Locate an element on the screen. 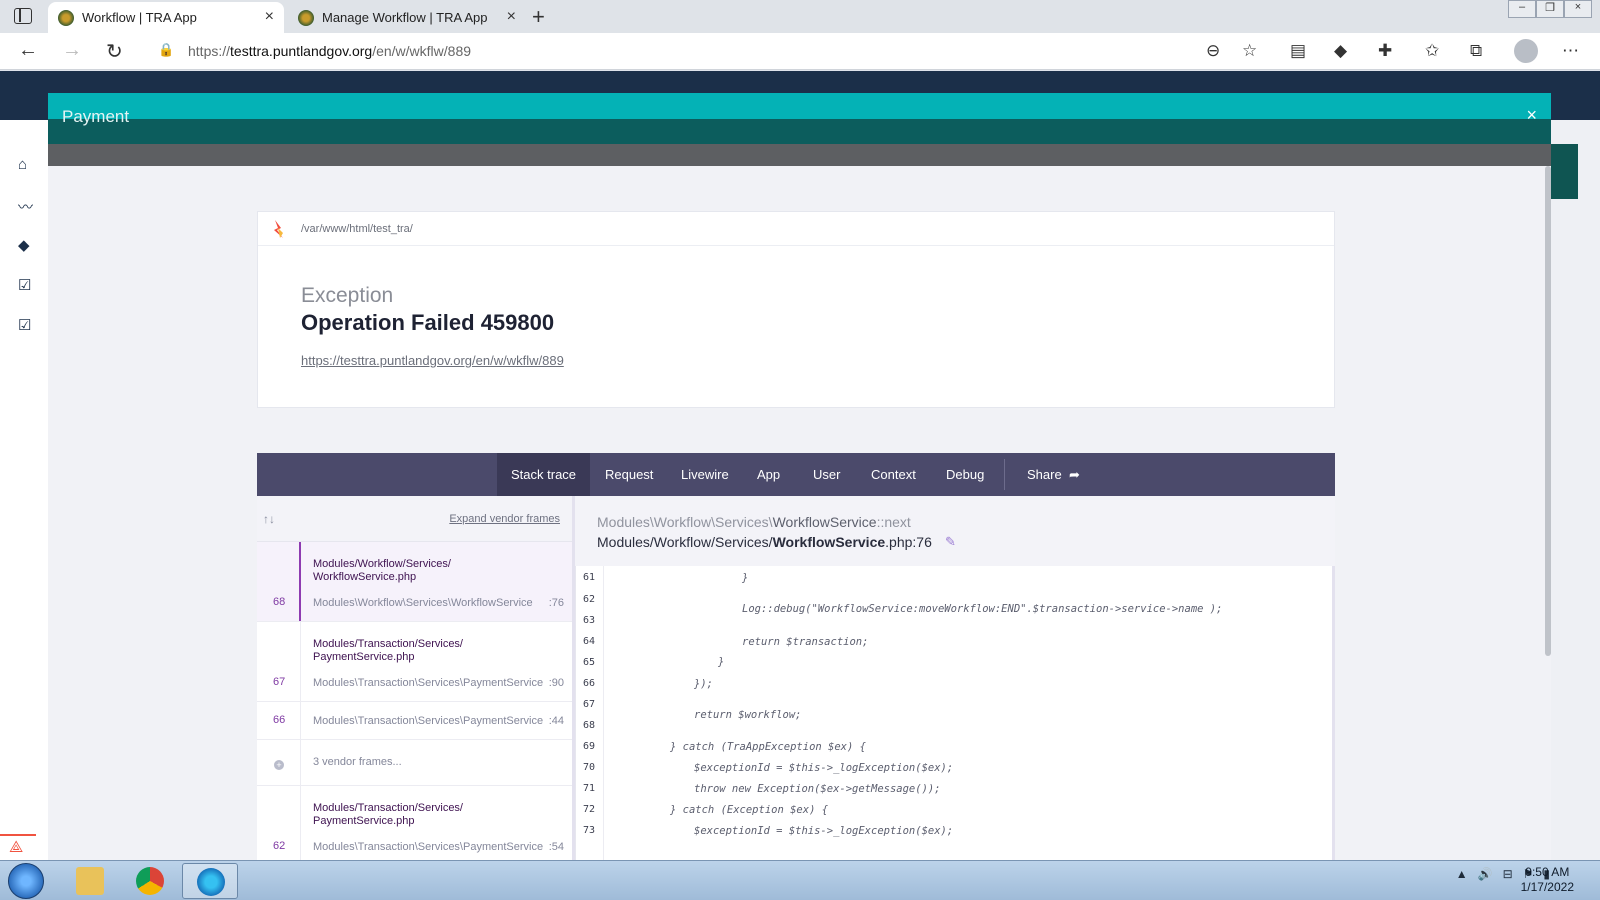 The image size is (1600, 900). taskbar-file-explorer is located at coordinates (90, 881).